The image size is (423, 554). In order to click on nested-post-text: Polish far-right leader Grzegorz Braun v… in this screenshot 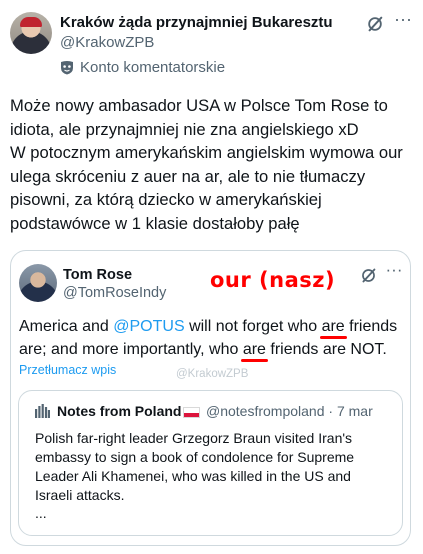, I will do `click(195, 466)`.